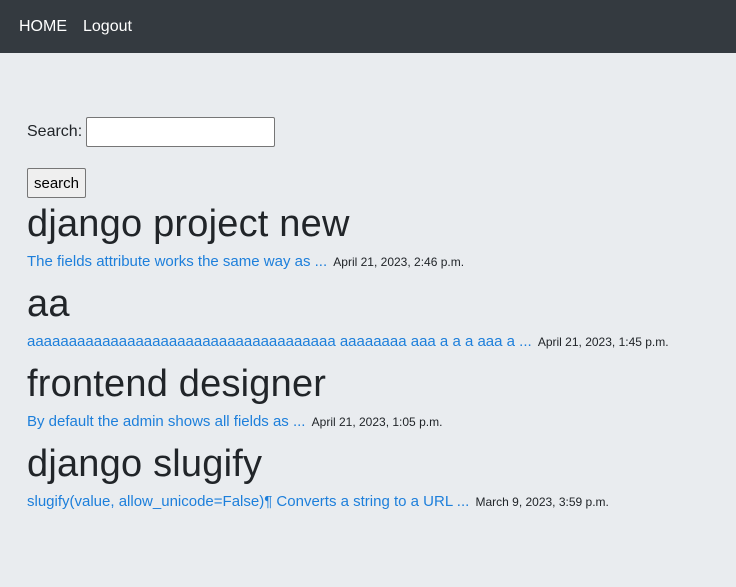  I want to click on search-button: search, so click(57, 183).